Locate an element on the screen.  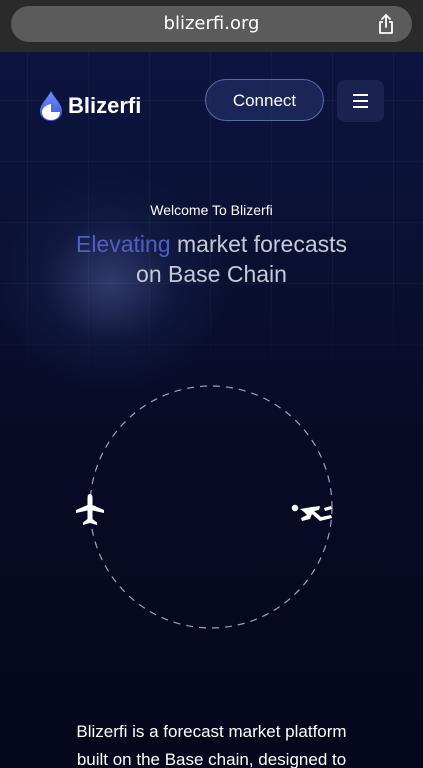
sliding-person-icon is located at coordinates (311, 512).